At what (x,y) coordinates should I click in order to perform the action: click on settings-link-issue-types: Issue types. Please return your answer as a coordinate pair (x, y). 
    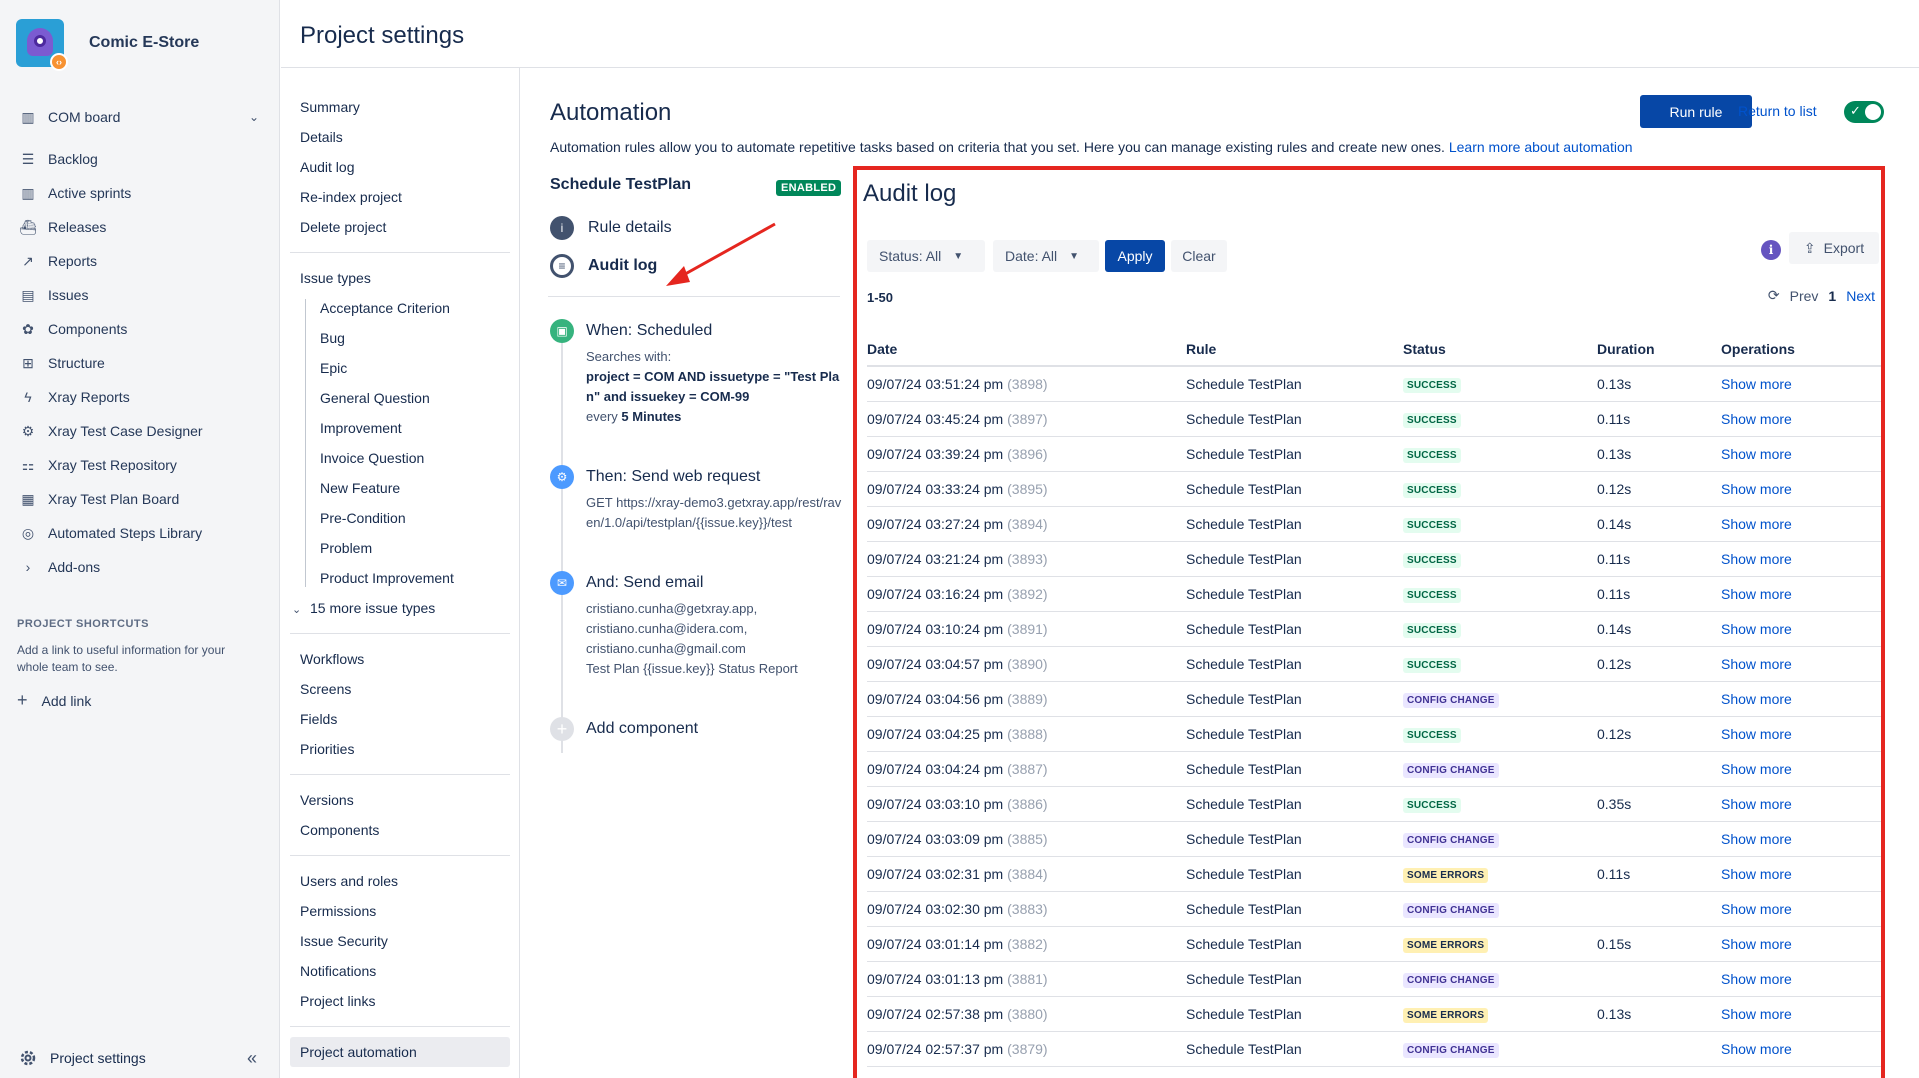
    Looking at the image, I should click on (400, 278).